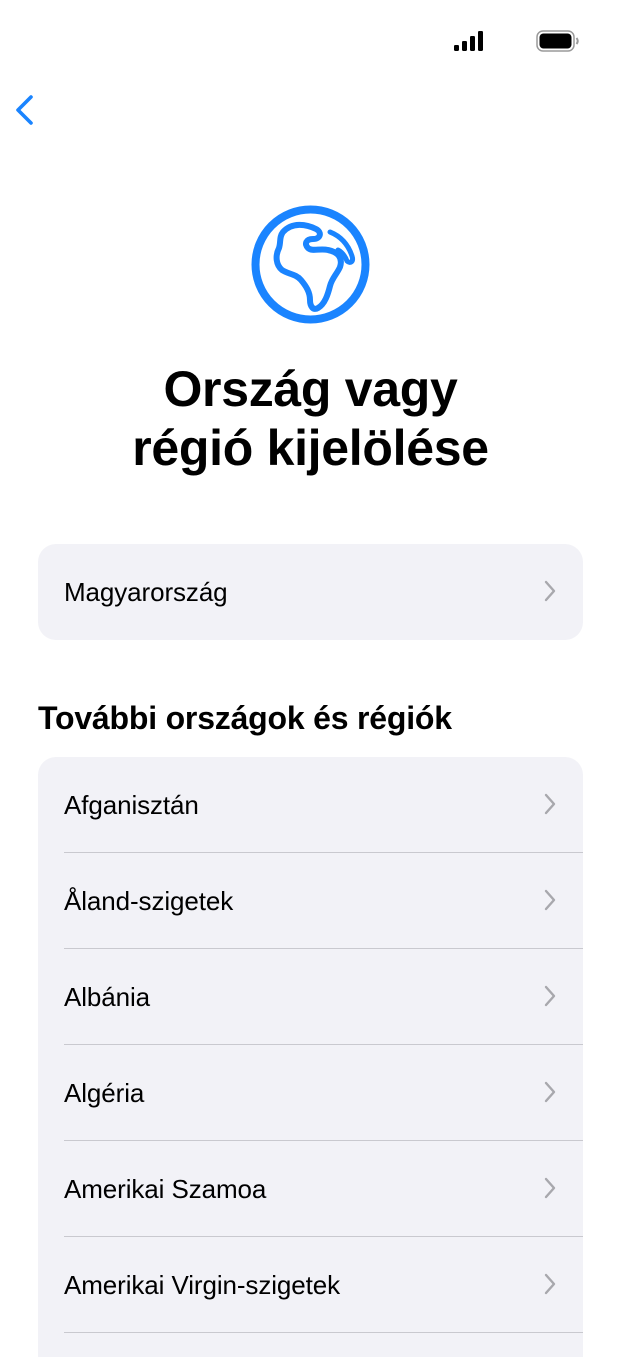  What do you see at coordinates (310, 40) in the screenshot?
I see `status-bar` at bounding box center [310, 40].